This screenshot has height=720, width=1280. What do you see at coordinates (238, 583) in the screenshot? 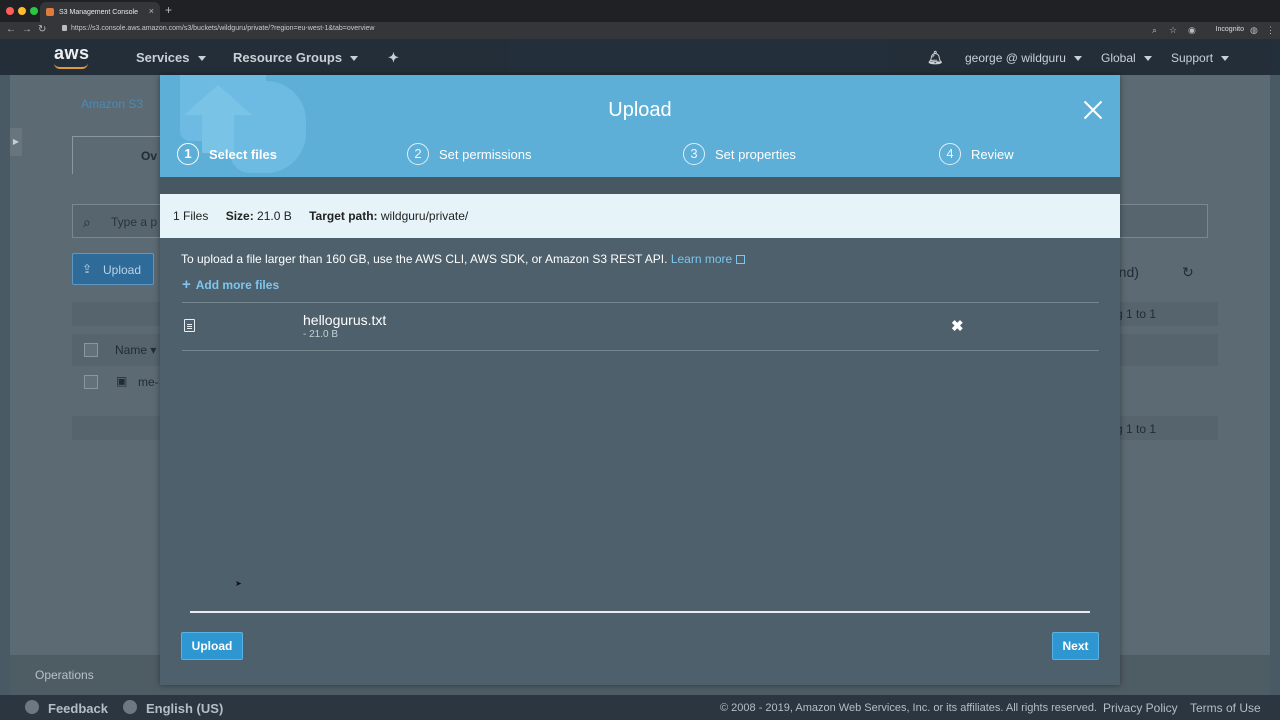
I see `mouse-pointer-icon: ➤` at bounding box center [238, 583].